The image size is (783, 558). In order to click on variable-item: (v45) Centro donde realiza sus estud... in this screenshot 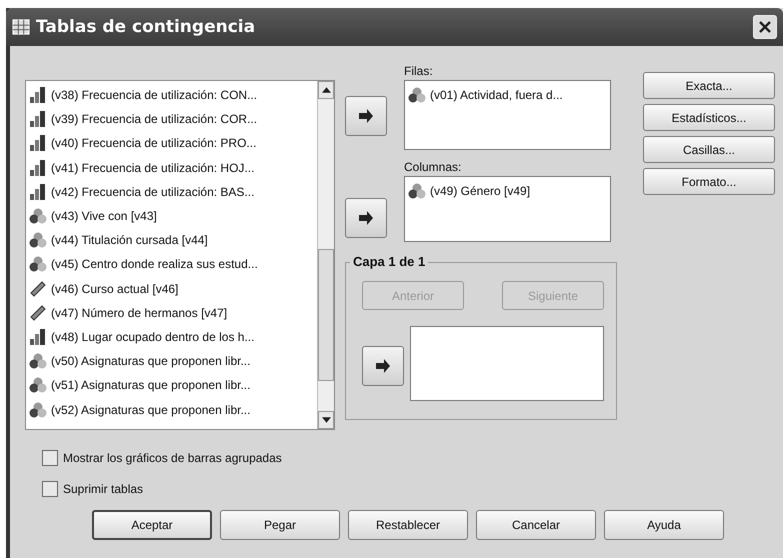, I will do `click(171, 264)`.